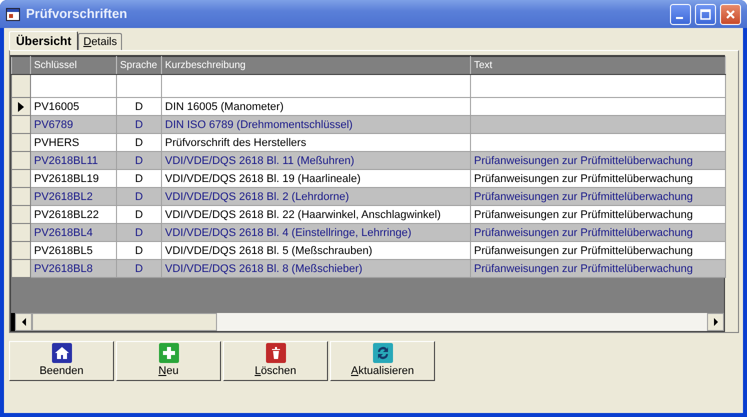 The width and height of the screenshot is (747, 417). I want to click on table-cell: PV2618BL22, so click(66, 214).